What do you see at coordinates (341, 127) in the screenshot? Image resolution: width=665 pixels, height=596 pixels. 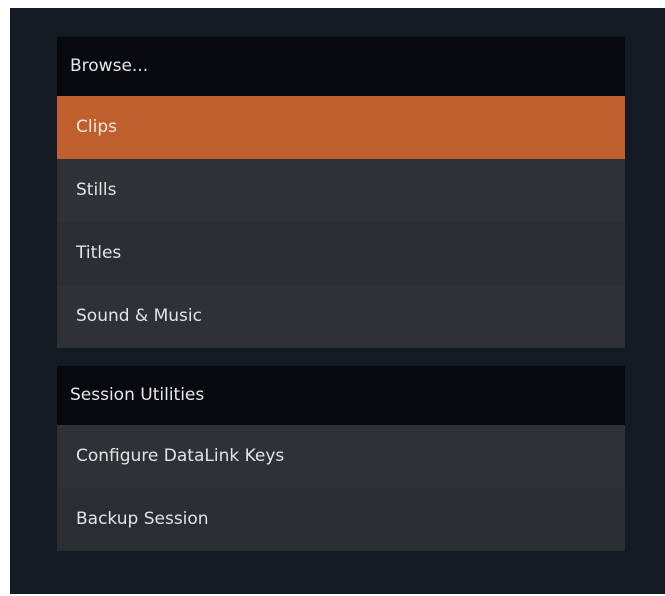 I see `menu-item-clips: Clips` at bounding box center [341, 127].